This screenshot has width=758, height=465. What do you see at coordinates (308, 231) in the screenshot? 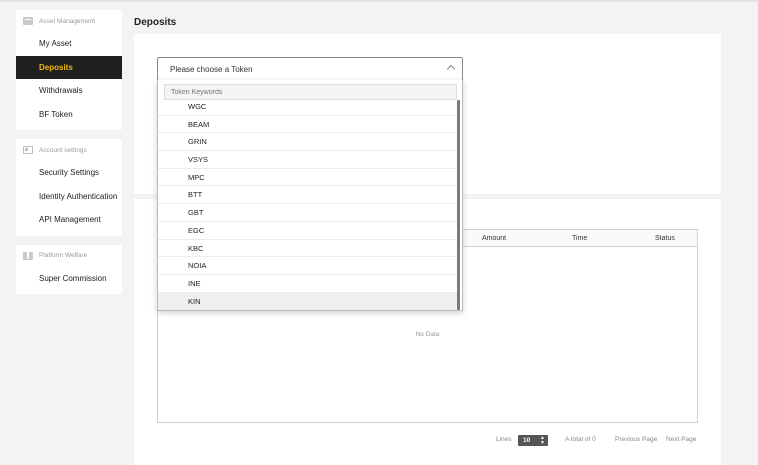
I see `token-option: EGC` at bounding box center [308, 231].